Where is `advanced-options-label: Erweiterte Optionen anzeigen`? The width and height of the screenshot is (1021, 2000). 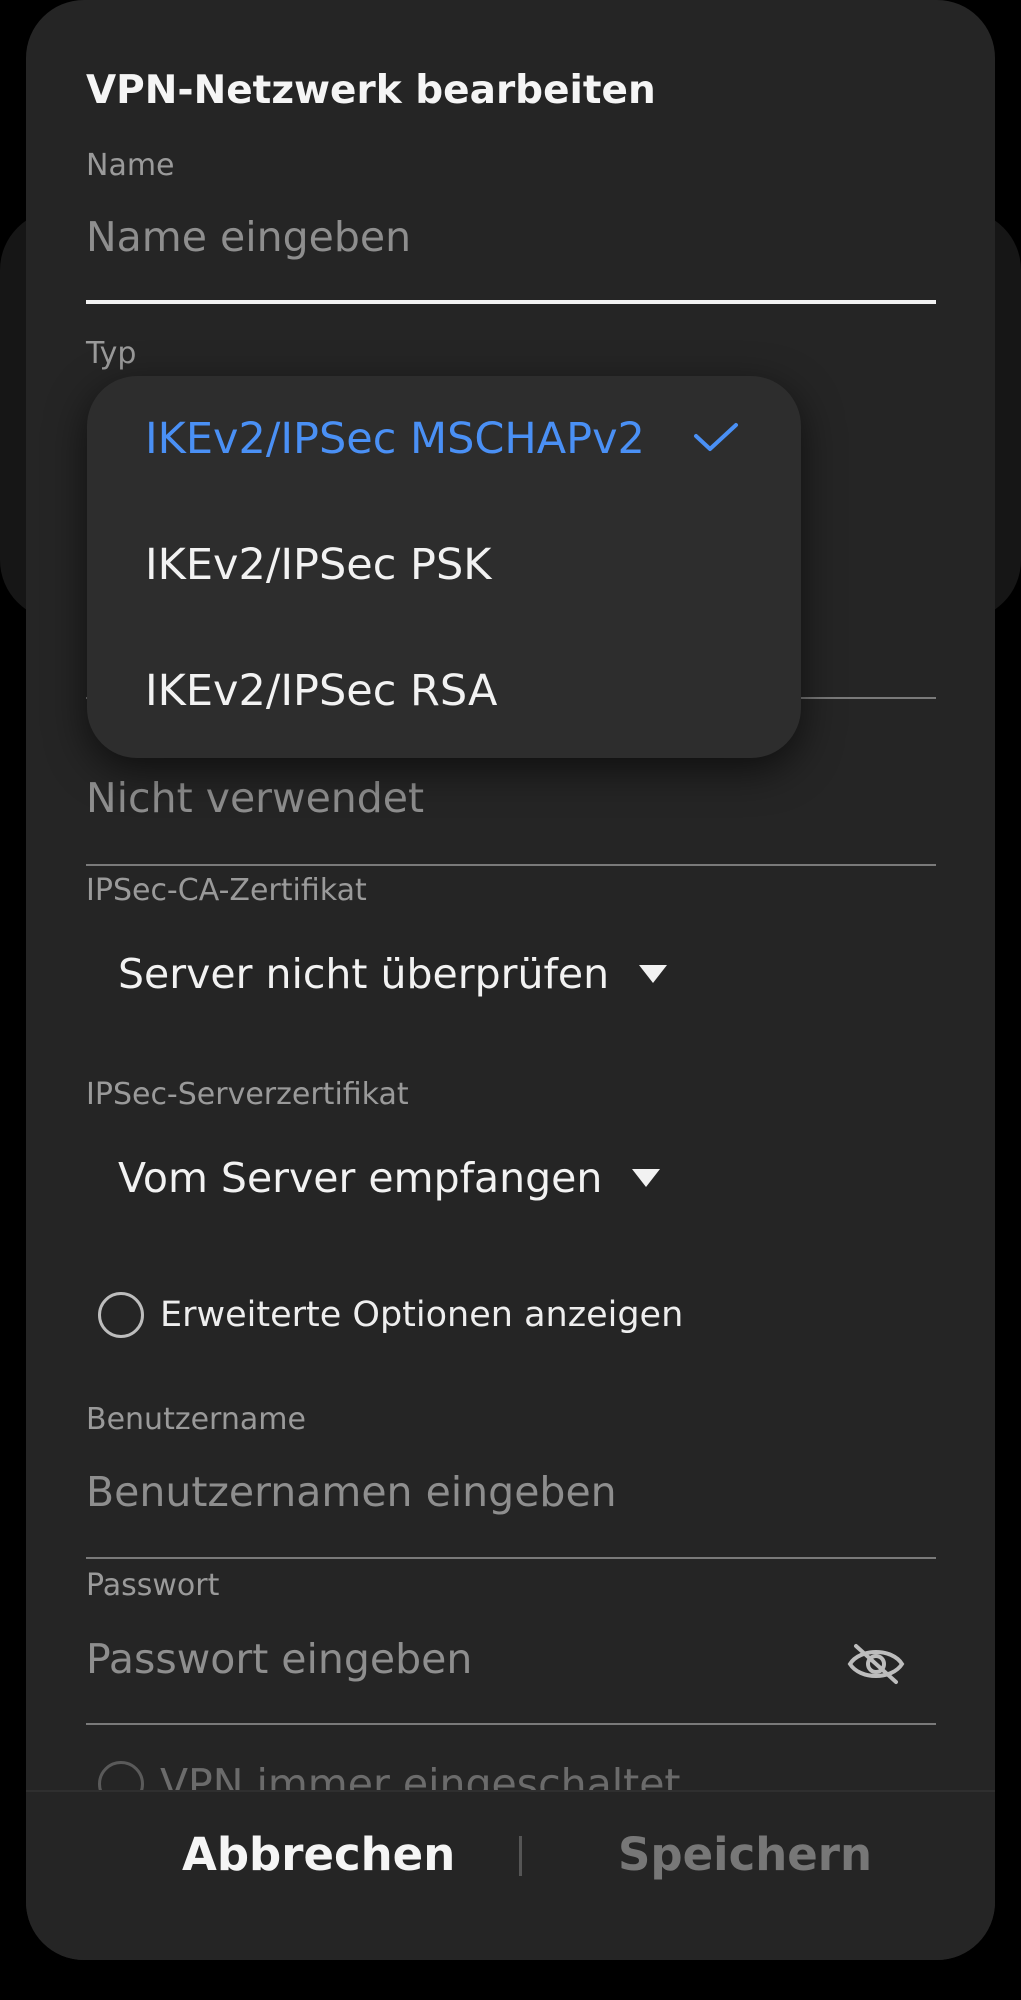 advanced-options-label: Erweiterte Optionen anzeigen is located at coordinates (422, 1315).